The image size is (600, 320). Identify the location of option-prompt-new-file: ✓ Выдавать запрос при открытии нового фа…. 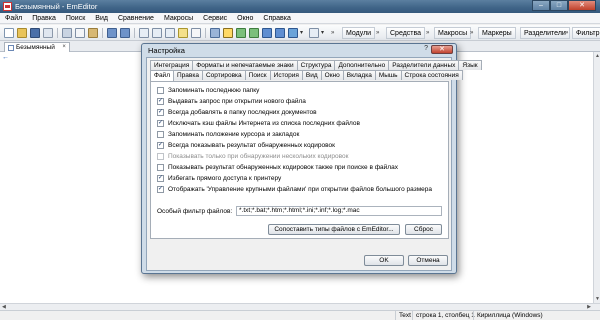
(231, 101).